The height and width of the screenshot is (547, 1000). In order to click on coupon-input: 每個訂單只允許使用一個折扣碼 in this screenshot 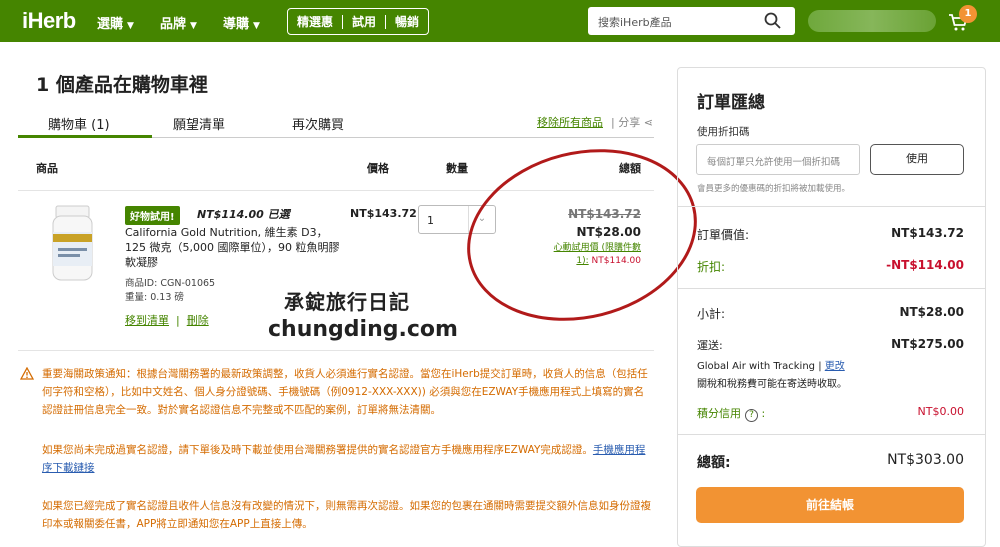, I will do `click(778, 159)`.